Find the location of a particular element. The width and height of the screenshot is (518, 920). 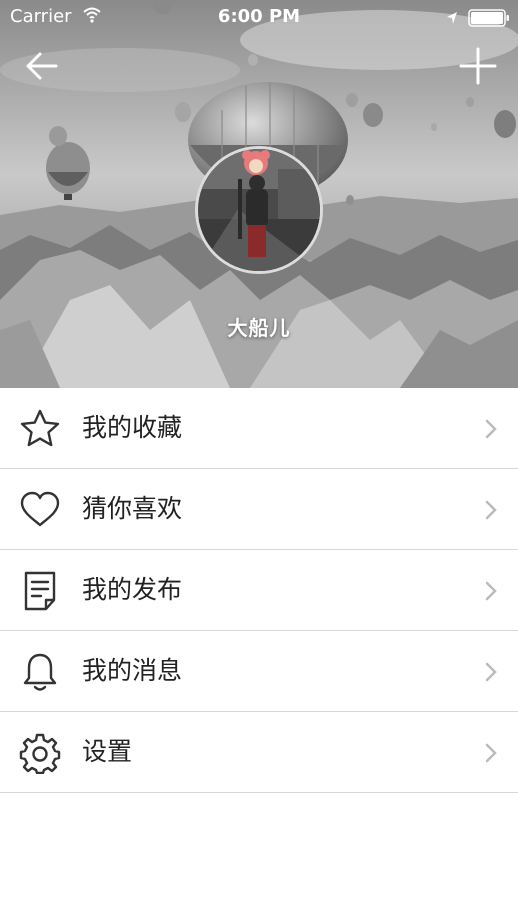

heart-icon is located at coordinates (40, 509).